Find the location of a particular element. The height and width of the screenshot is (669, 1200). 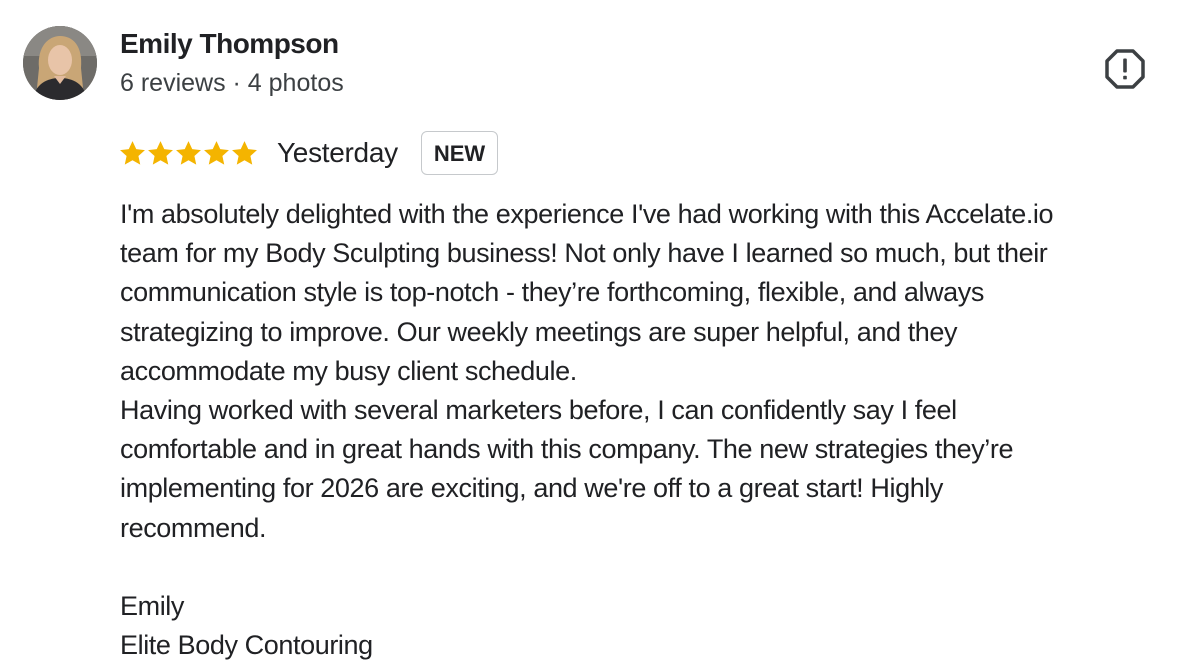

review-line: Elite Body Contouring is located at coordinates (246, 645).